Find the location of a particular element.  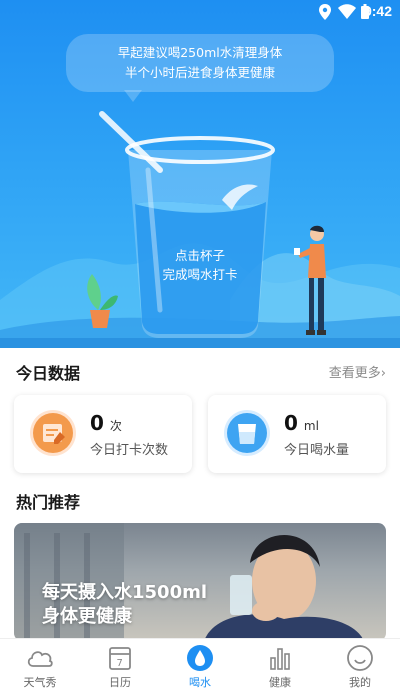

cup-text: 点击杯子 完成喝水打卡 is located at coordinates (200, 265).